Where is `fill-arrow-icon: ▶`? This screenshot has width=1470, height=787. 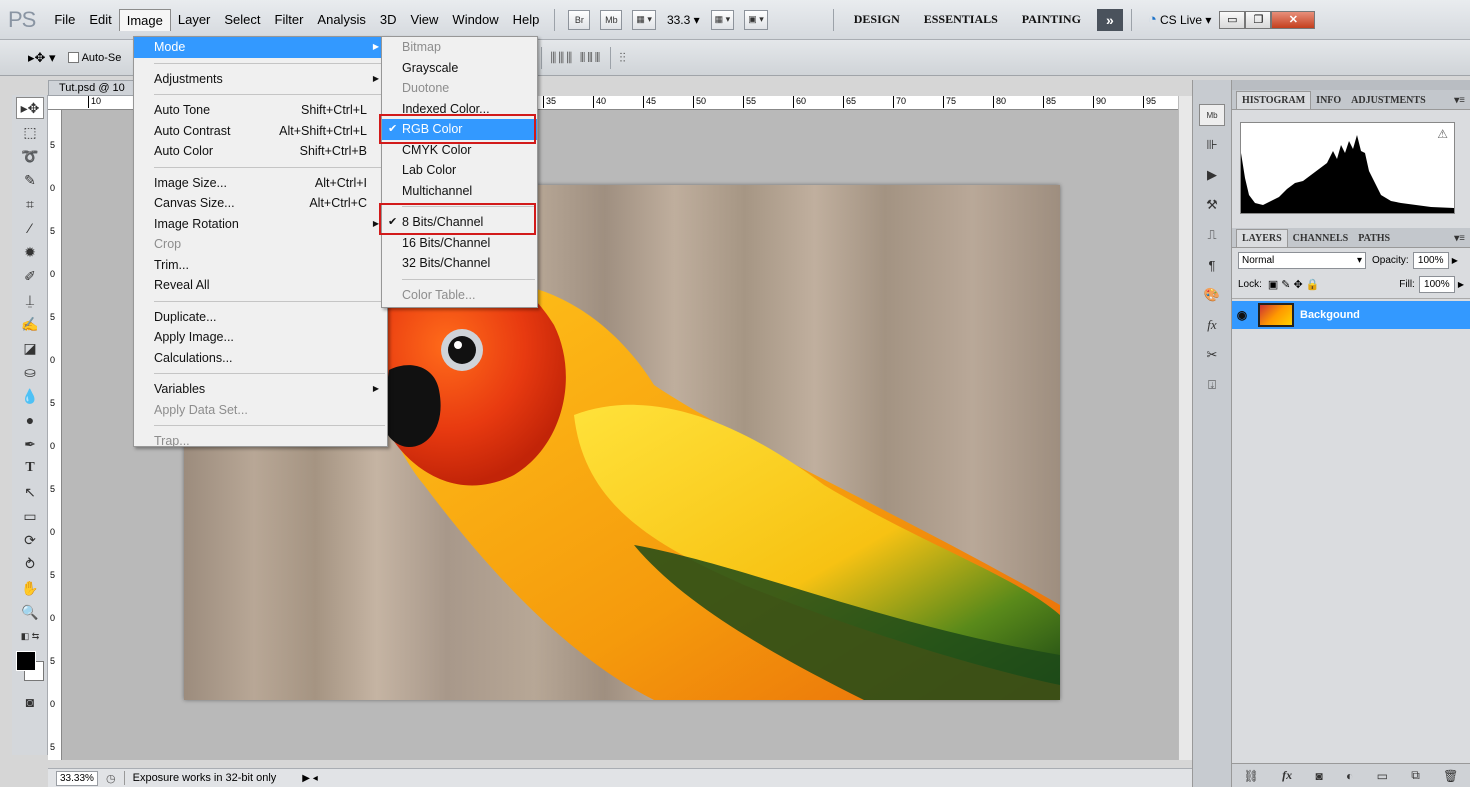
fill-arrow-icon: ▶ is located at coordinates (1461, 284).